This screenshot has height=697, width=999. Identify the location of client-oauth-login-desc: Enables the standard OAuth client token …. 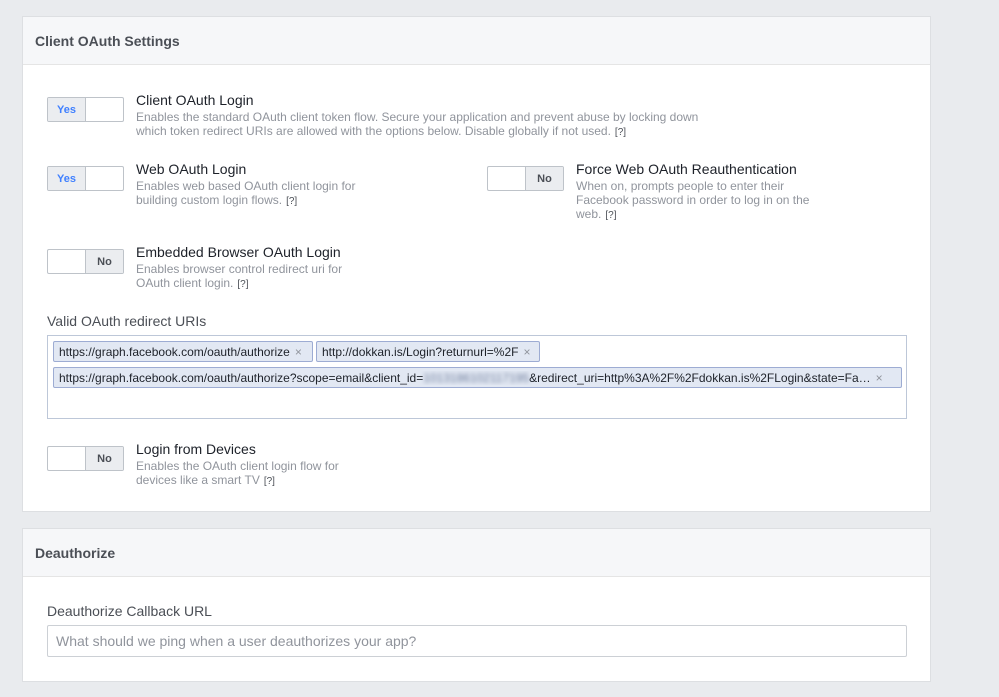
(417, 124).